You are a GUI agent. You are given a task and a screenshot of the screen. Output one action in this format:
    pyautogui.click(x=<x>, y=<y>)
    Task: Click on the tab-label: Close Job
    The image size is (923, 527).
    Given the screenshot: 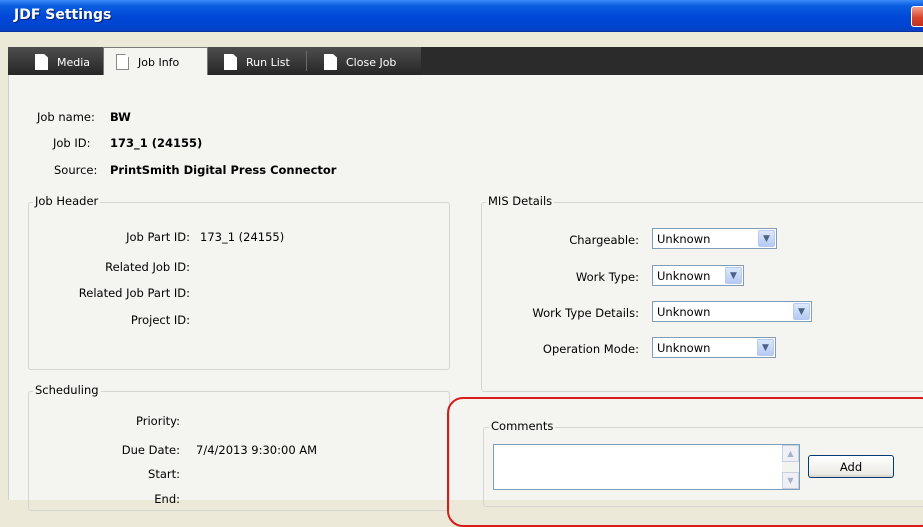 What is the action you would take?
    pyautogui.click(x=371, y=62)
    